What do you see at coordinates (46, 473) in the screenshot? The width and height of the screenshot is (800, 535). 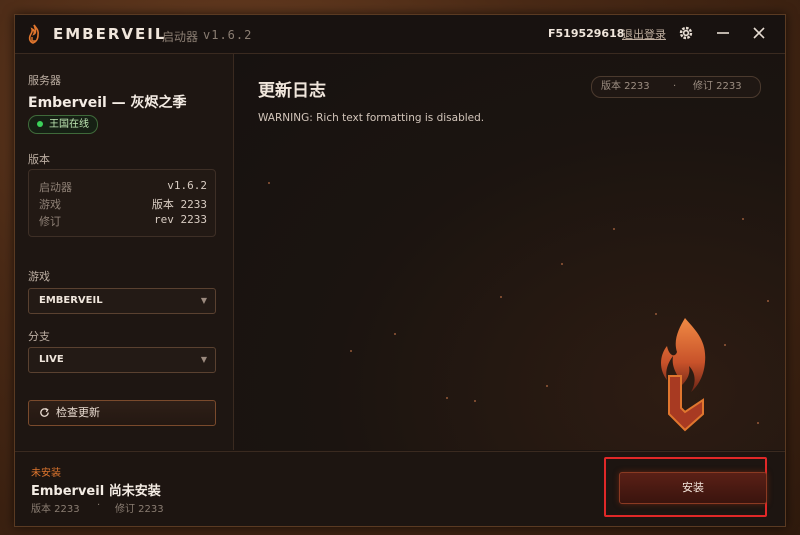 I see `install-status: 未安装` at bounding box center [46, 473].